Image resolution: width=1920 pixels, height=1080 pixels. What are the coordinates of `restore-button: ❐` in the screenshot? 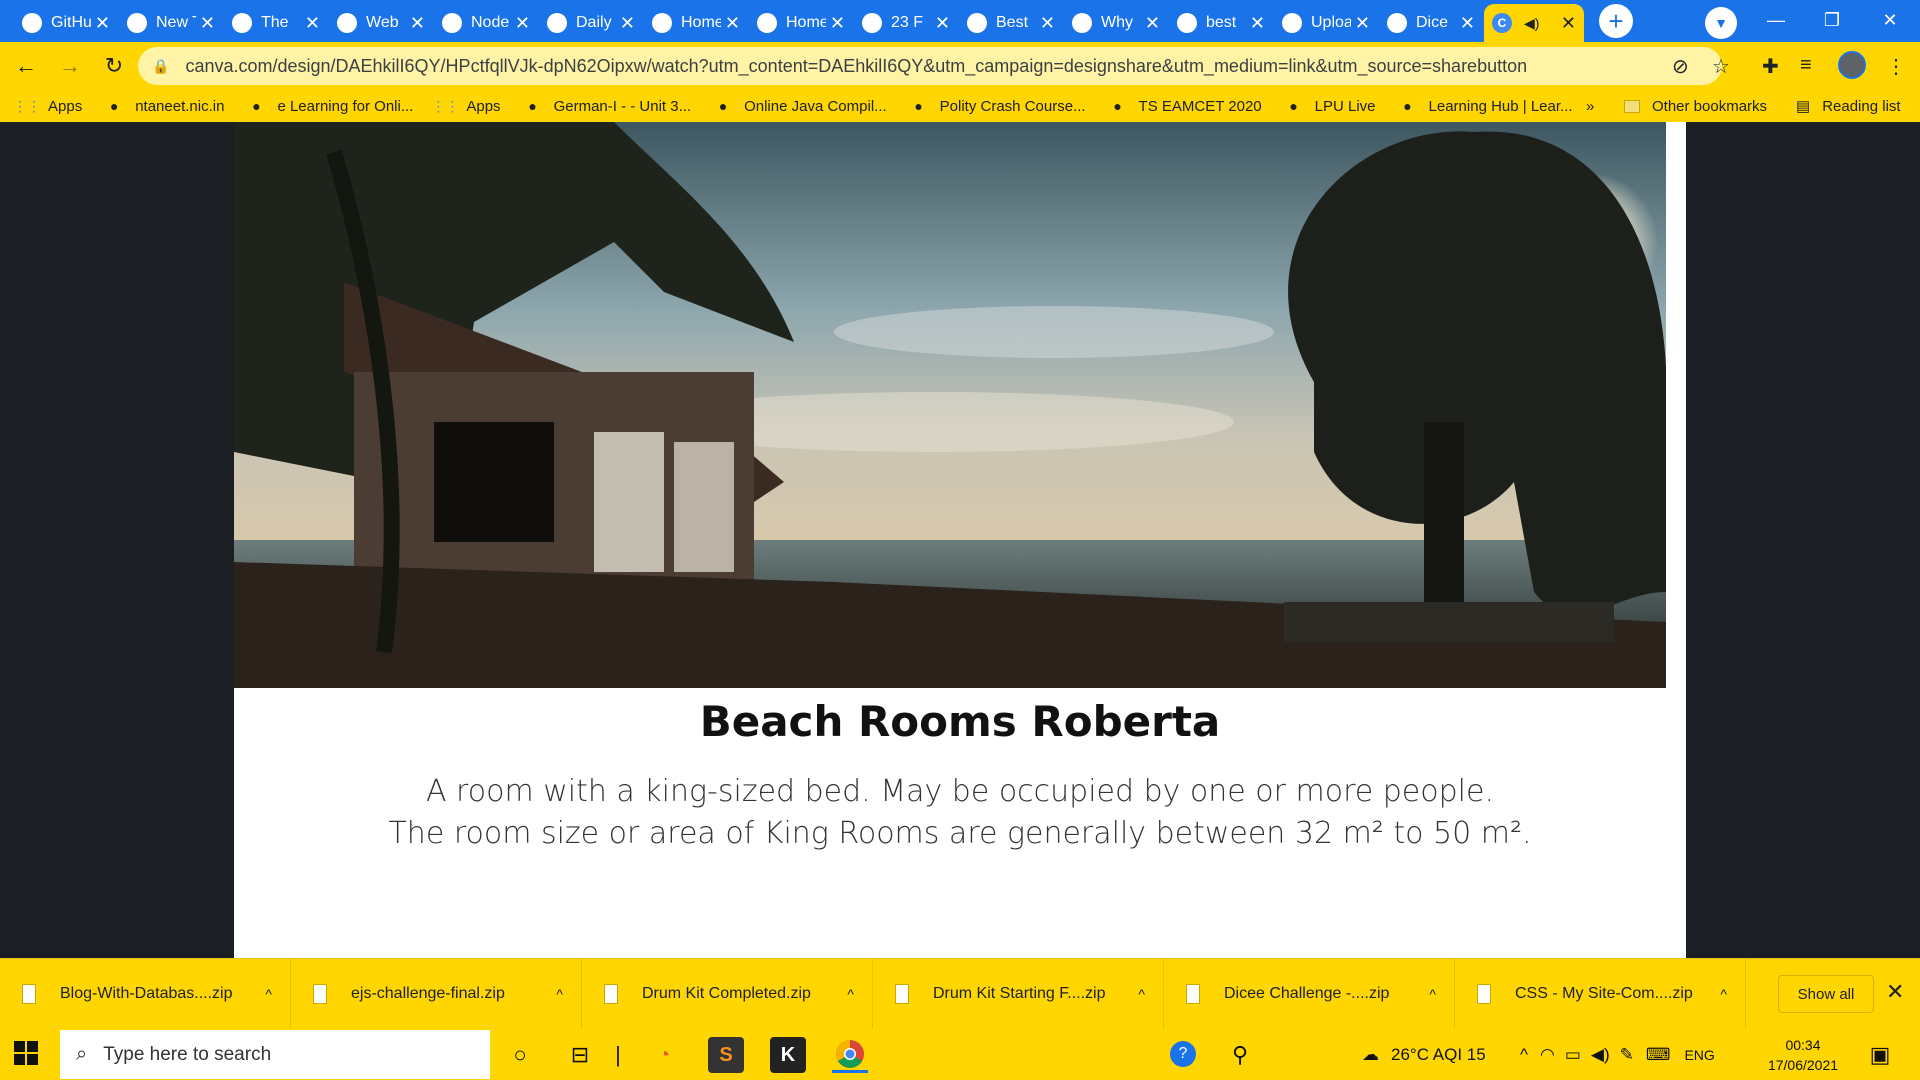 It's located at (1832, 20).